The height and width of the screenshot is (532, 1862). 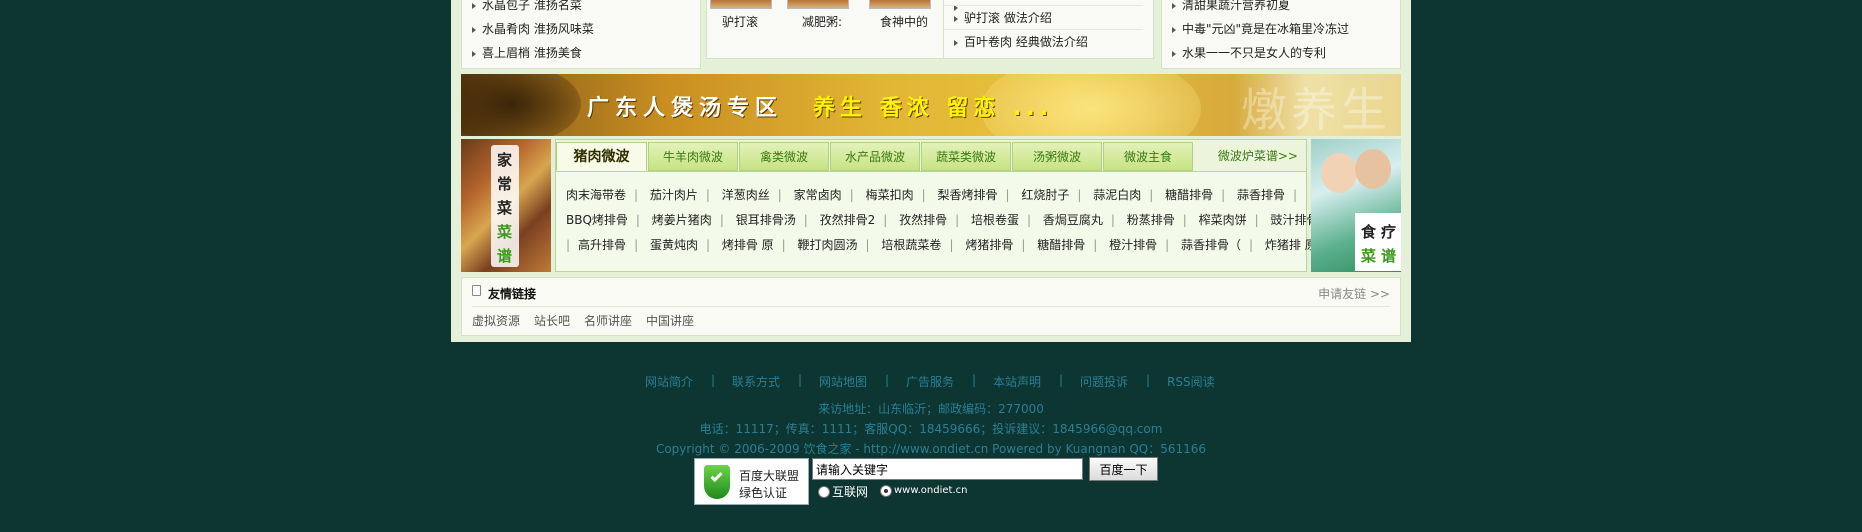 I want to click on recipe-link: 烤猪排骨, so click(x=989, y=245).